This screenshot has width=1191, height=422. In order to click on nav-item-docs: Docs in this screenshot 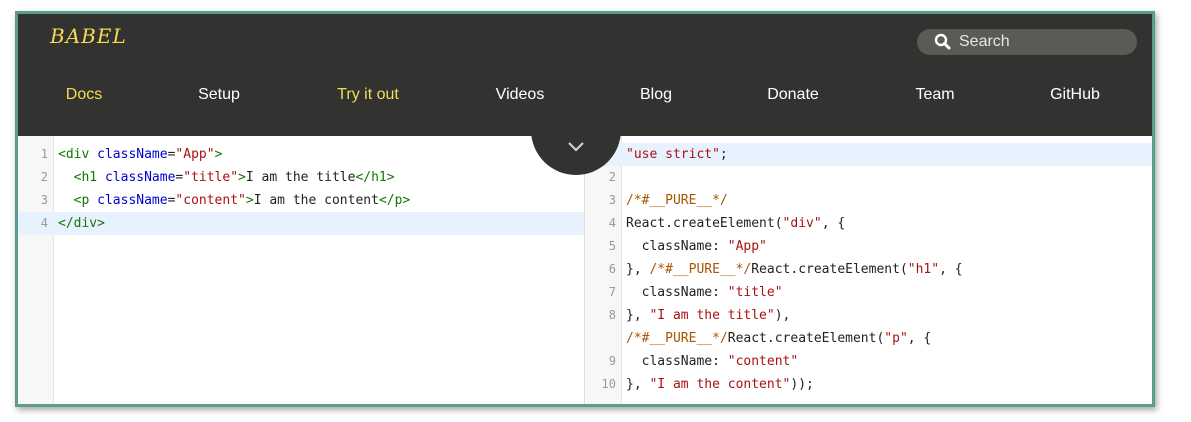, I will do `click(84, 95)`.